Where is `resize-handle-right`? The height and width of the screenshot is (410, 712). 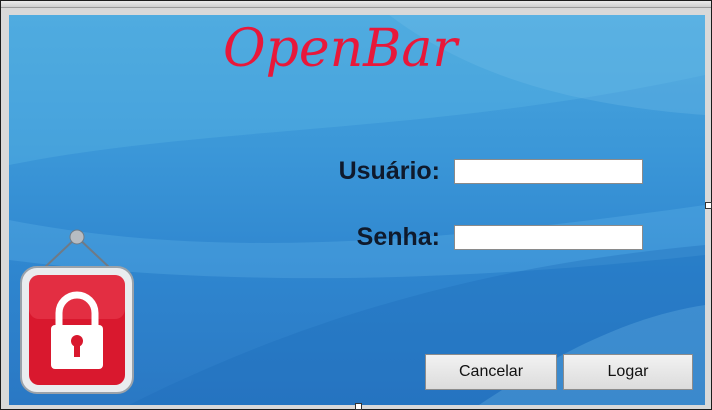
resize-handle-right is located at coordinates (708, 205).